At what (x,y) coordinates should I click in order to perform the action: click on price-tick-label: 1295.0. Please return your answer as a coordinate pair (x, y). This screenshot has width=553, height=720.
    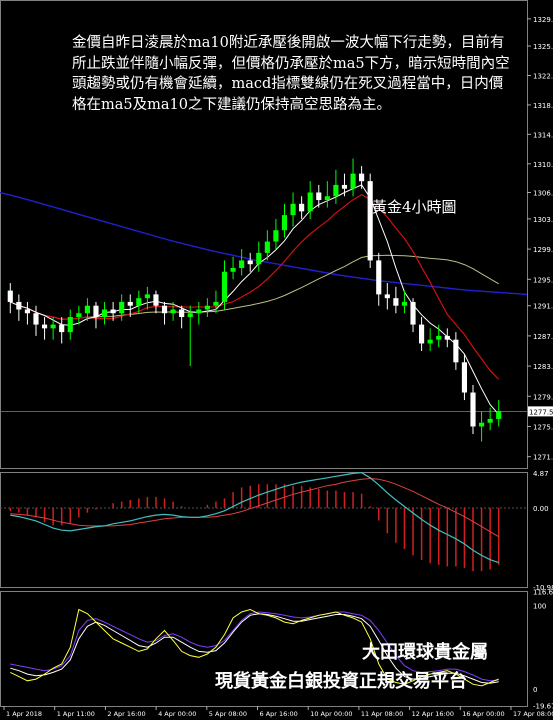
    Looking at the image, I should click on (543, 280).